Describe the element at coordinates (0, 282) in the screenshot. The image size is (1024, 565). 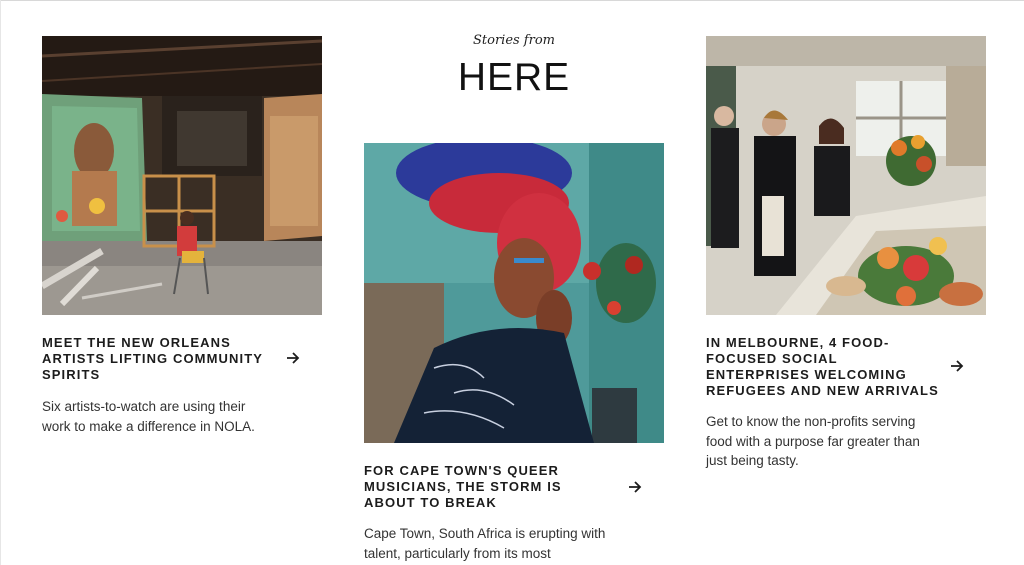
I see `left-edge-line` at that location.